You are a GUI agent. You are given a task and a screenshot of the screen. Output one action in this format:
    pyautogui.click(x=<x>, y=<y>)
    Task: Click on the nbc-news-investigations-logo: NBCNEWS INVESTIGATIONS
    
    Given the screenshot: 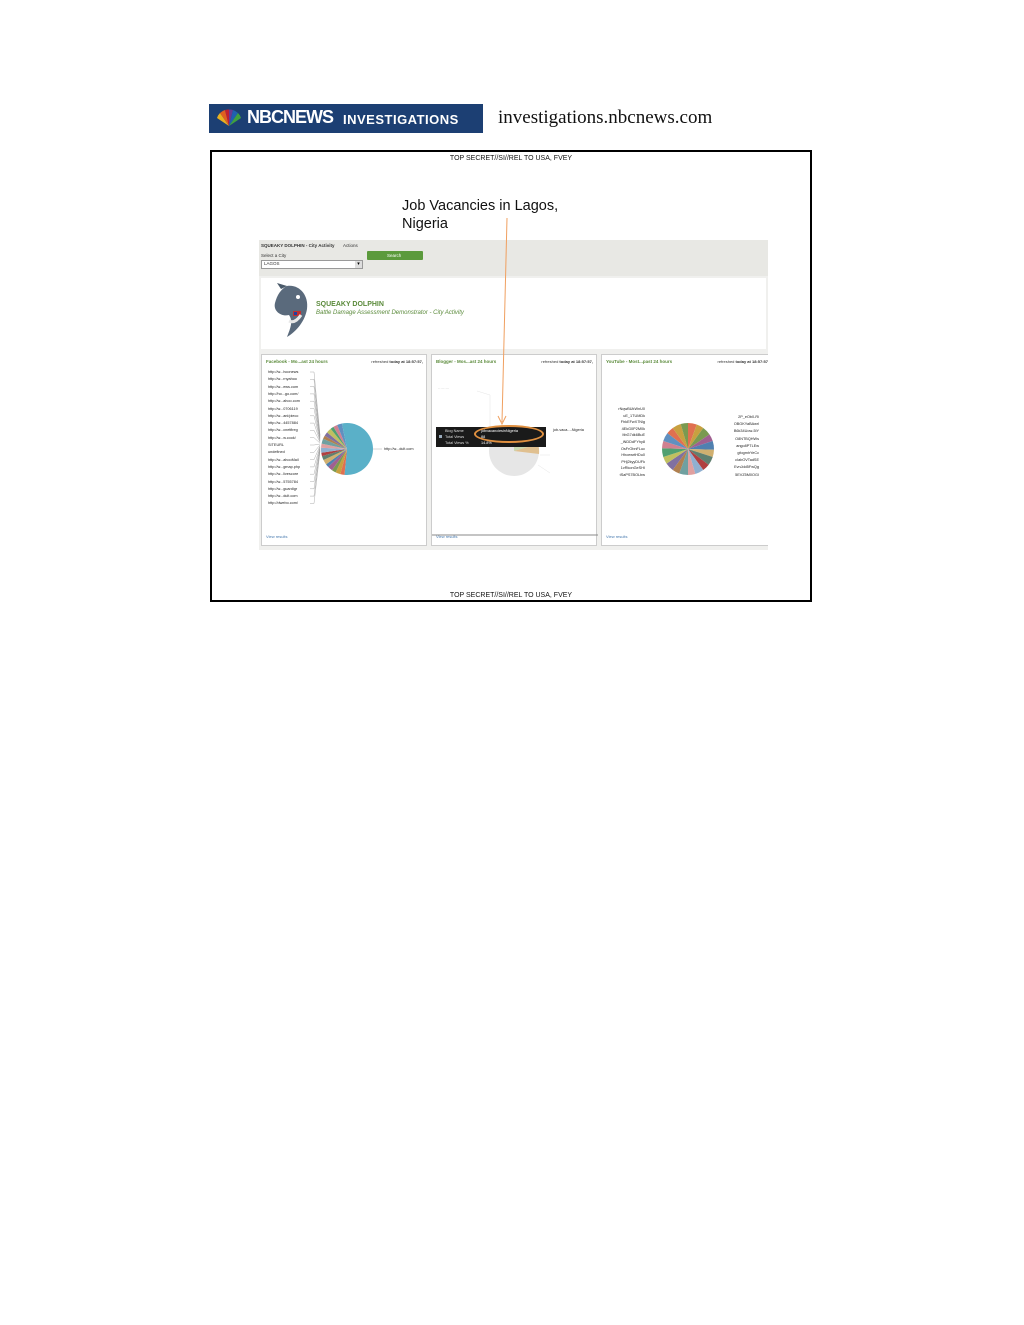 What is the action you would take?
    pyautogui.click(x=346, y=118)
    